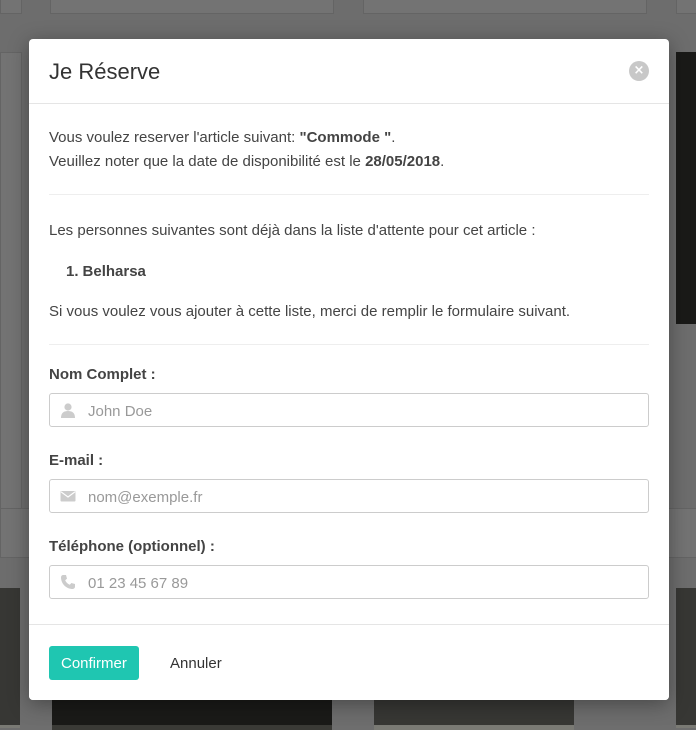  I want to click on waitlist-item-number: 1., so click(72, 271).